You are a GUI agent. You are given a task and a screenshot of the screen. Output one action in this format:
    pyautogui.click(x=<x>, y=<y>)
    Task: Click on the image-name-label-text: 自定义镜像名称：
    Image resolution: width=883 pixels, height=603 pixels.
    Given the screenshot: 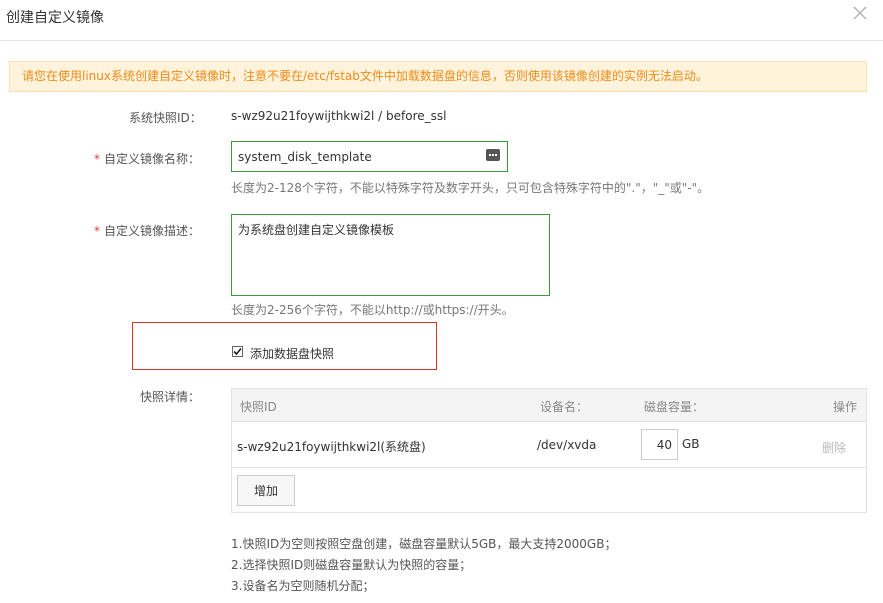 What is the action you would take?
    pyautogui.click(x=152, y=159)
    